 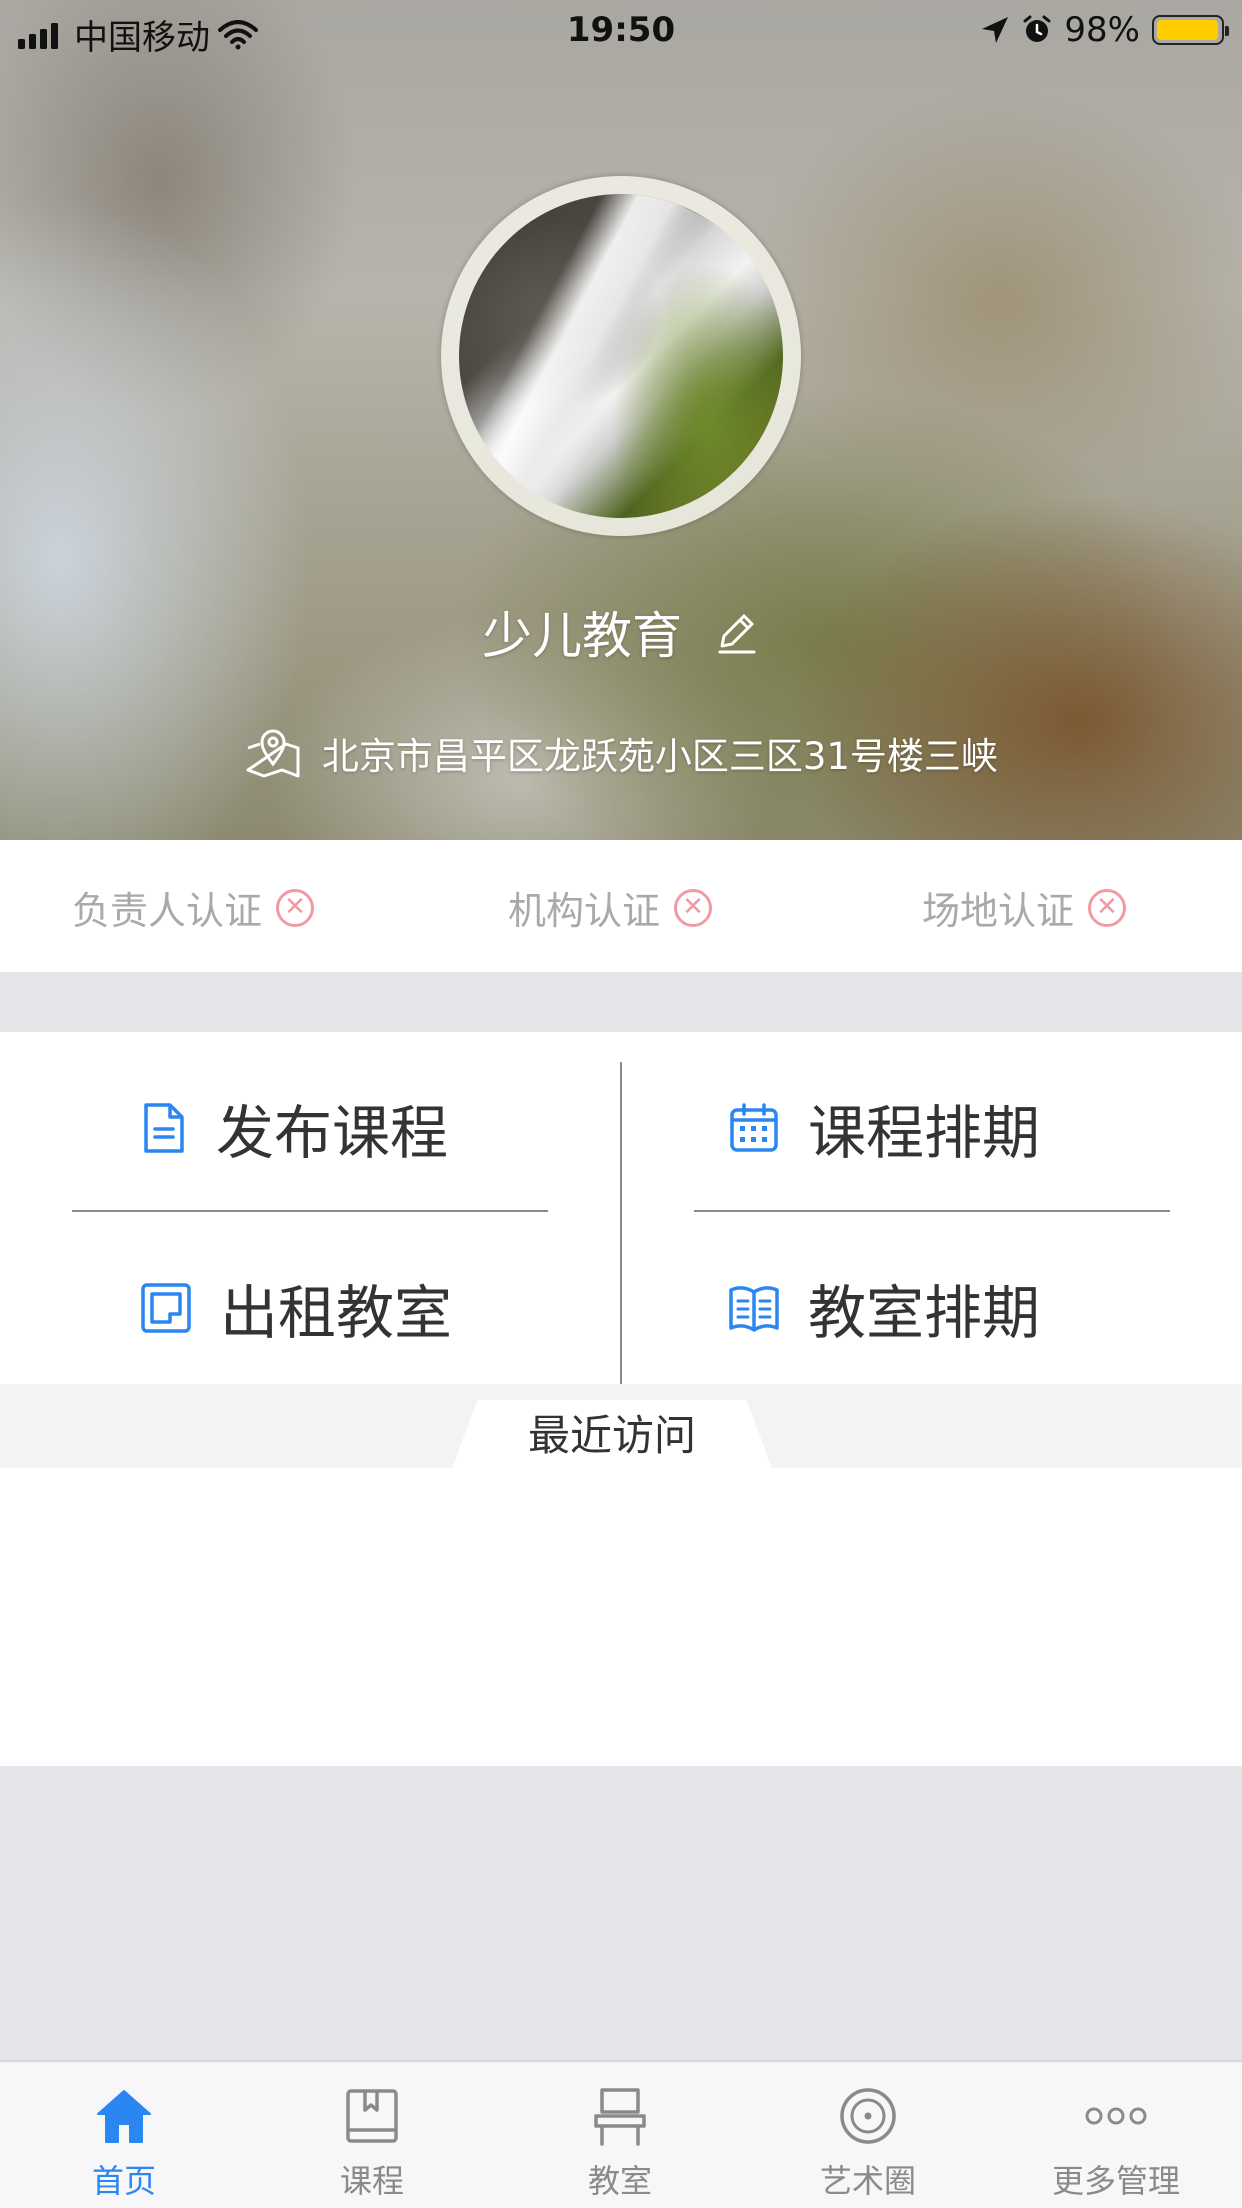 I want to click on more-icon, so click(x=1116, y=2116).